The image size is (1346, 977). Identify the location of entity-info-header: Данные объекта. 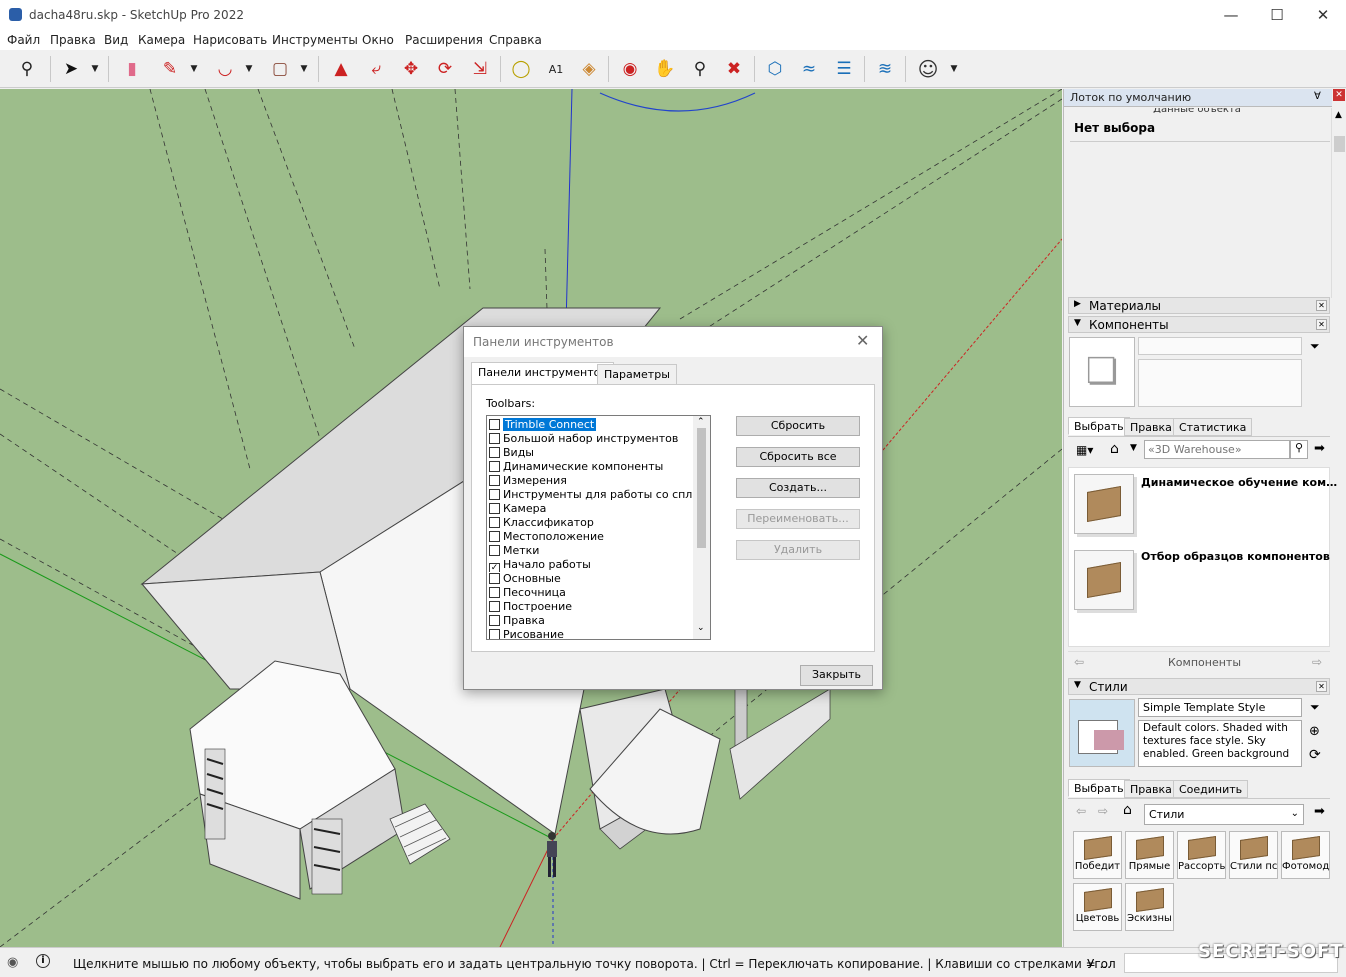
(1197, 110).